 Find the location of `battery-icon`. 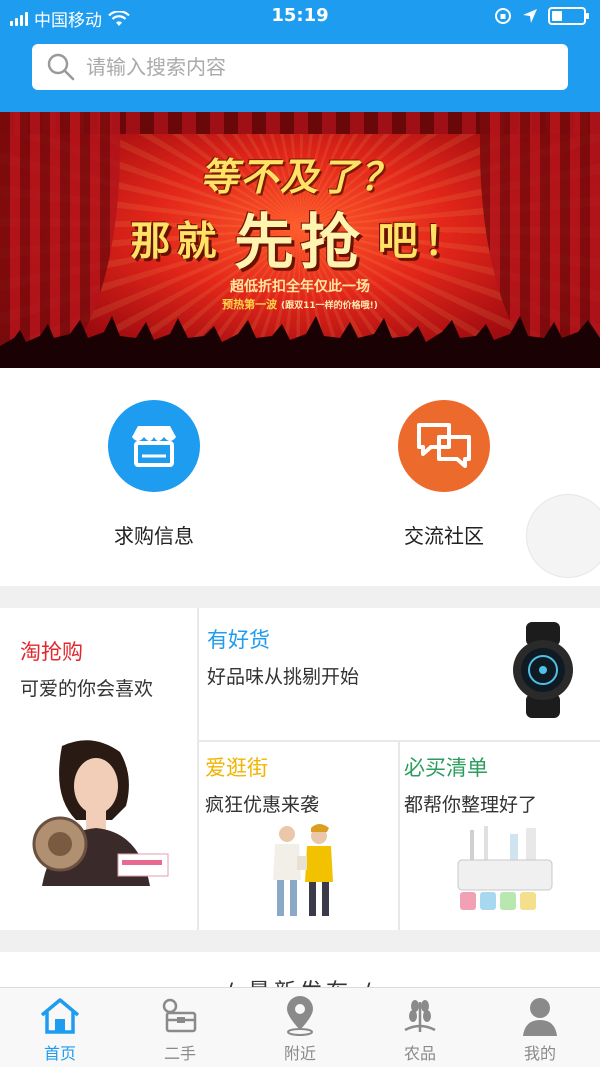

battery-icon is located at coordinates (568, 16).